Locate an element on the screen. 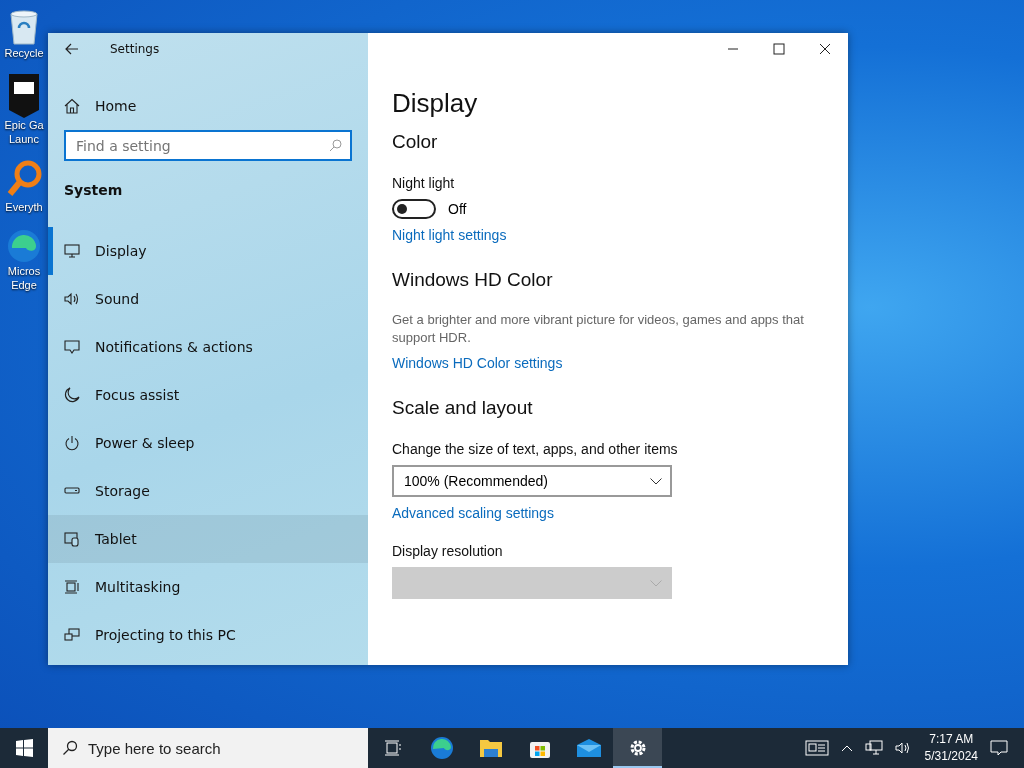 The height and width of the screenshot is (768, 1024). desktop-icon-label: Micros is located at coordinates (24, 271).